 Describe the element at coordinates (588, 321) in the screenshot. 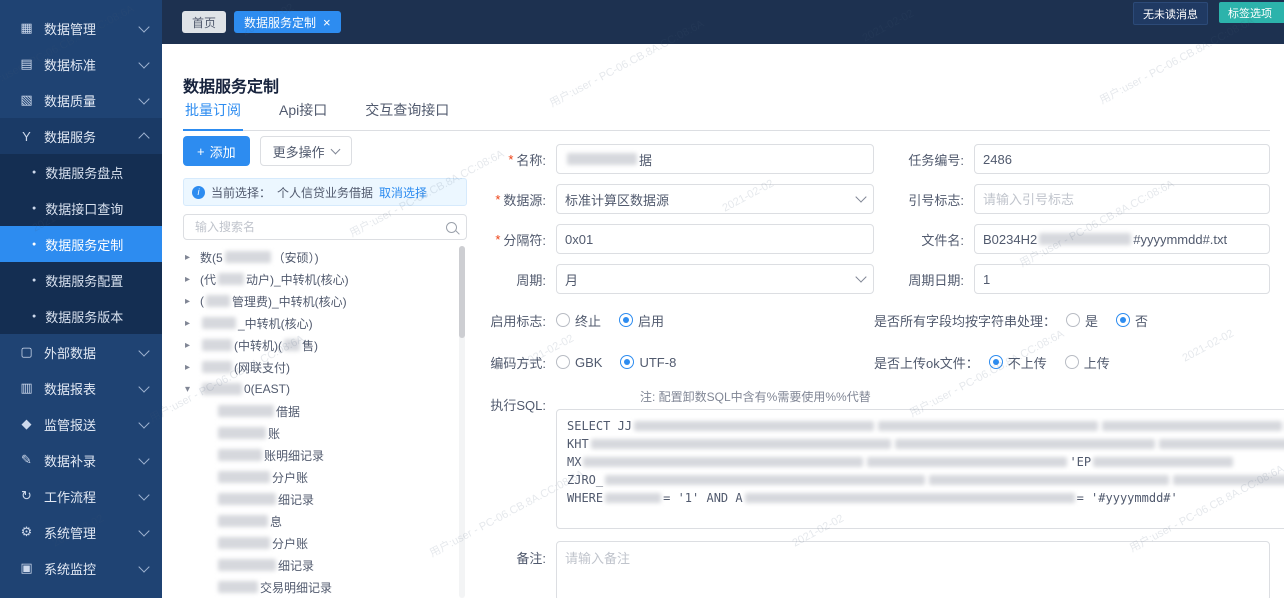

I see `radio-option-label: 终止` at that location.